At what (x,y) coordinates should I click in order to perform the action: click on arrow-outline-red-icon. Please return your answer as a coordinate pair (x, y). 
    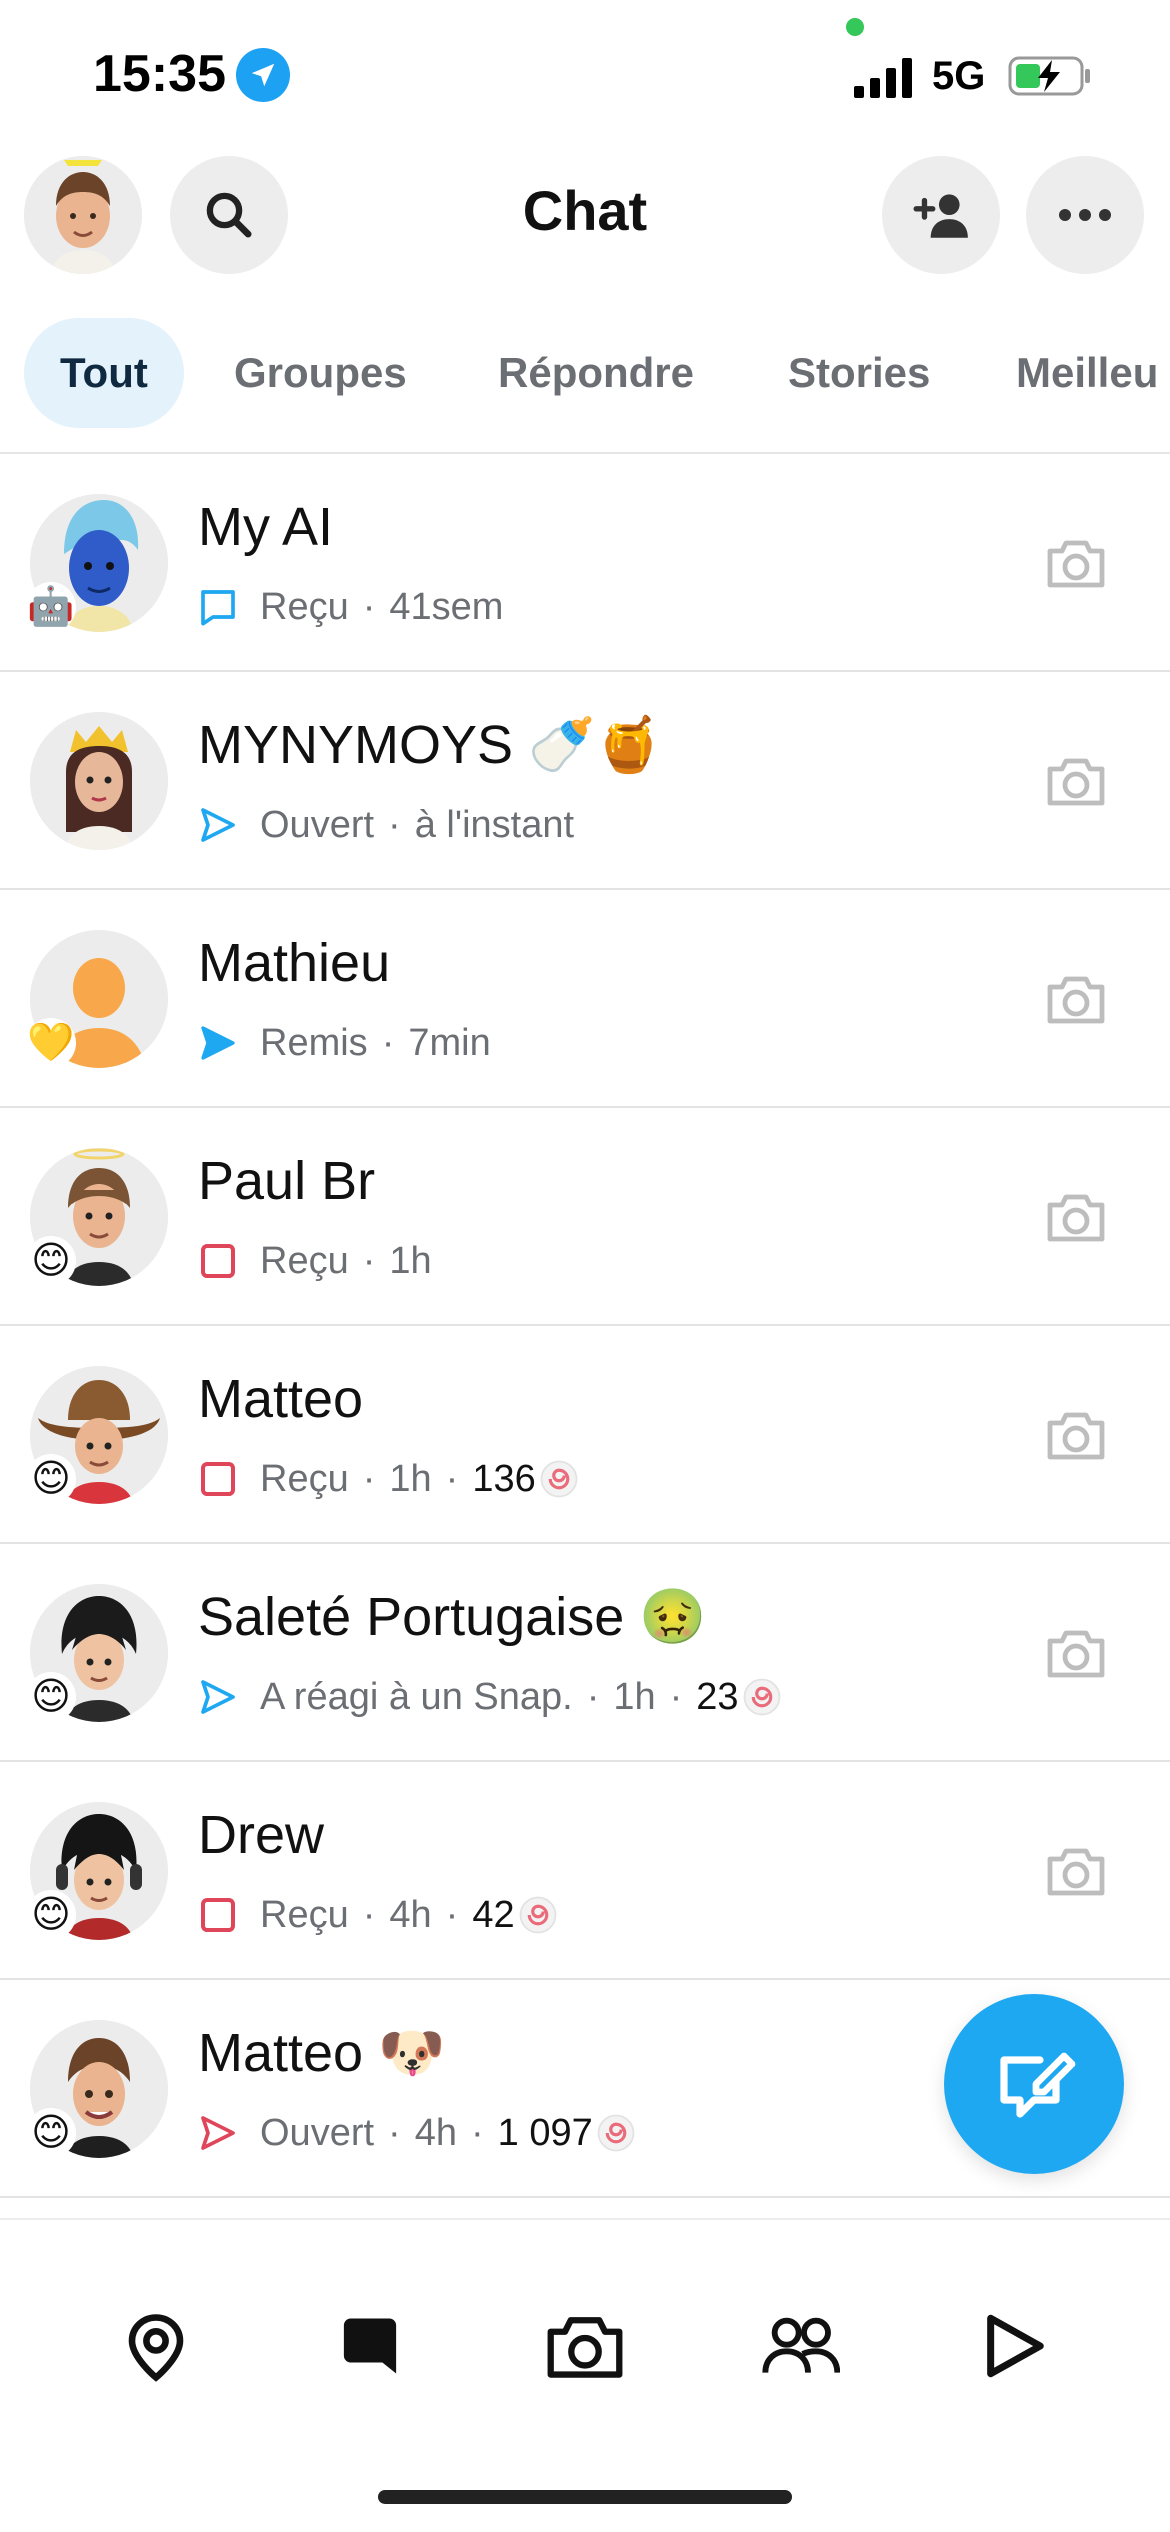
    Looking at the image, I should click on (218, 2133).